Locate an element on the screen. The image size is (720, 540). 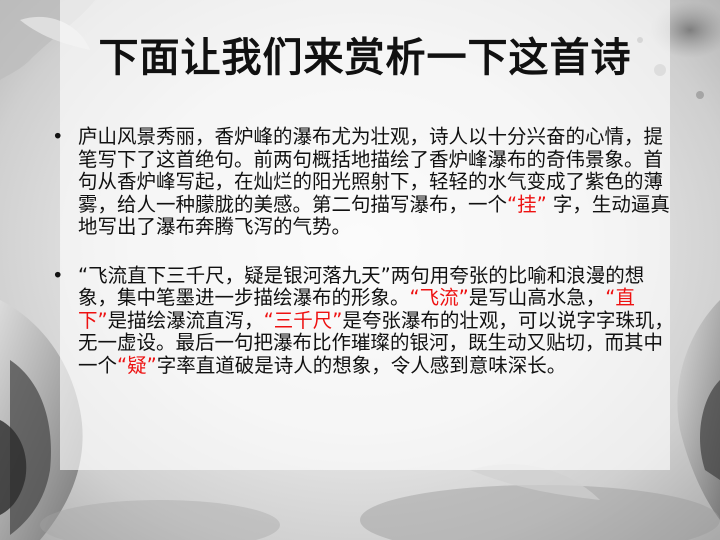
bullet-text: 是描绘瀑流直泻， is located at coordinates (185, 320).